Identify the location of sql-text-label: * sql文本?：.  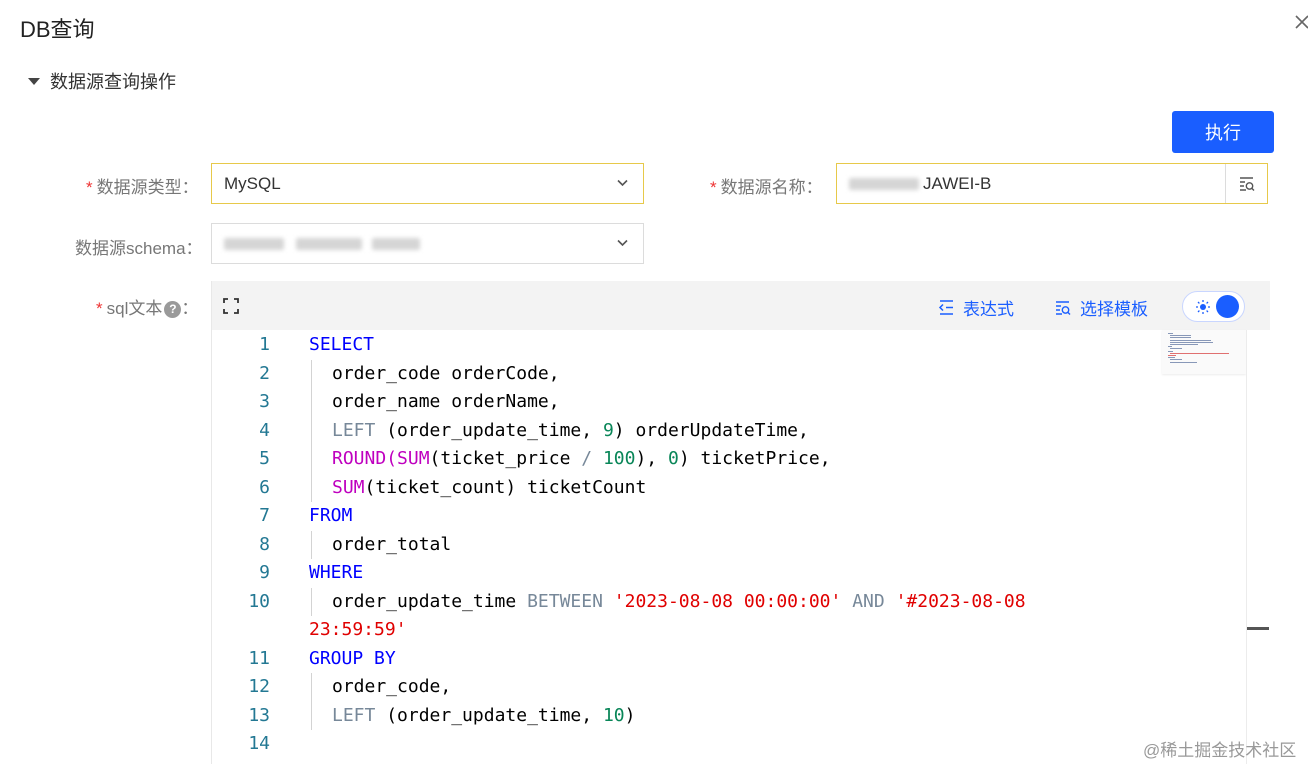
(147, 306).